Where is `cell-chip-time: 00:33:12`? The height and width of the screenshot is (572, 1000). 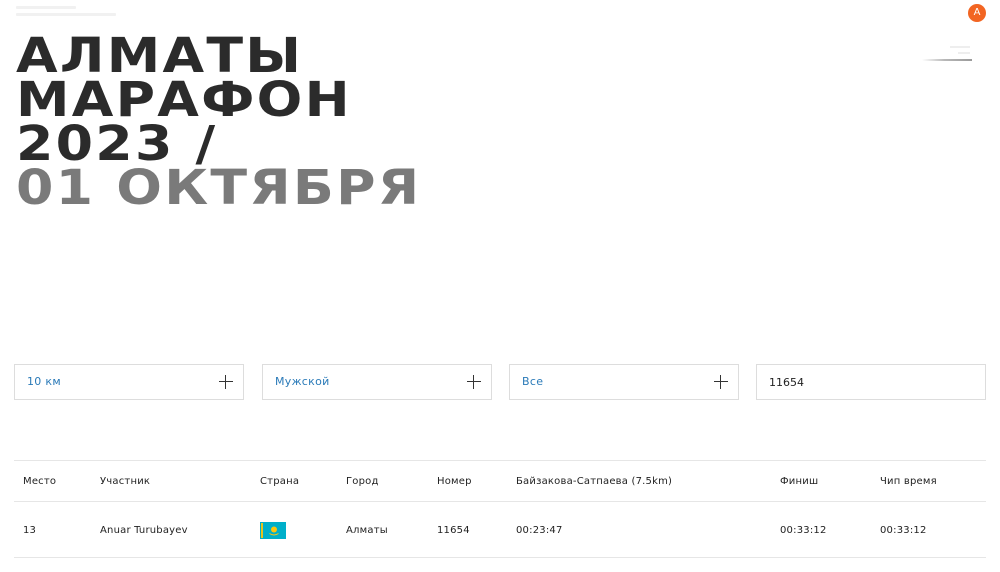
cell-chip-time: 00:33:12 is located at coordinates (903, 530).